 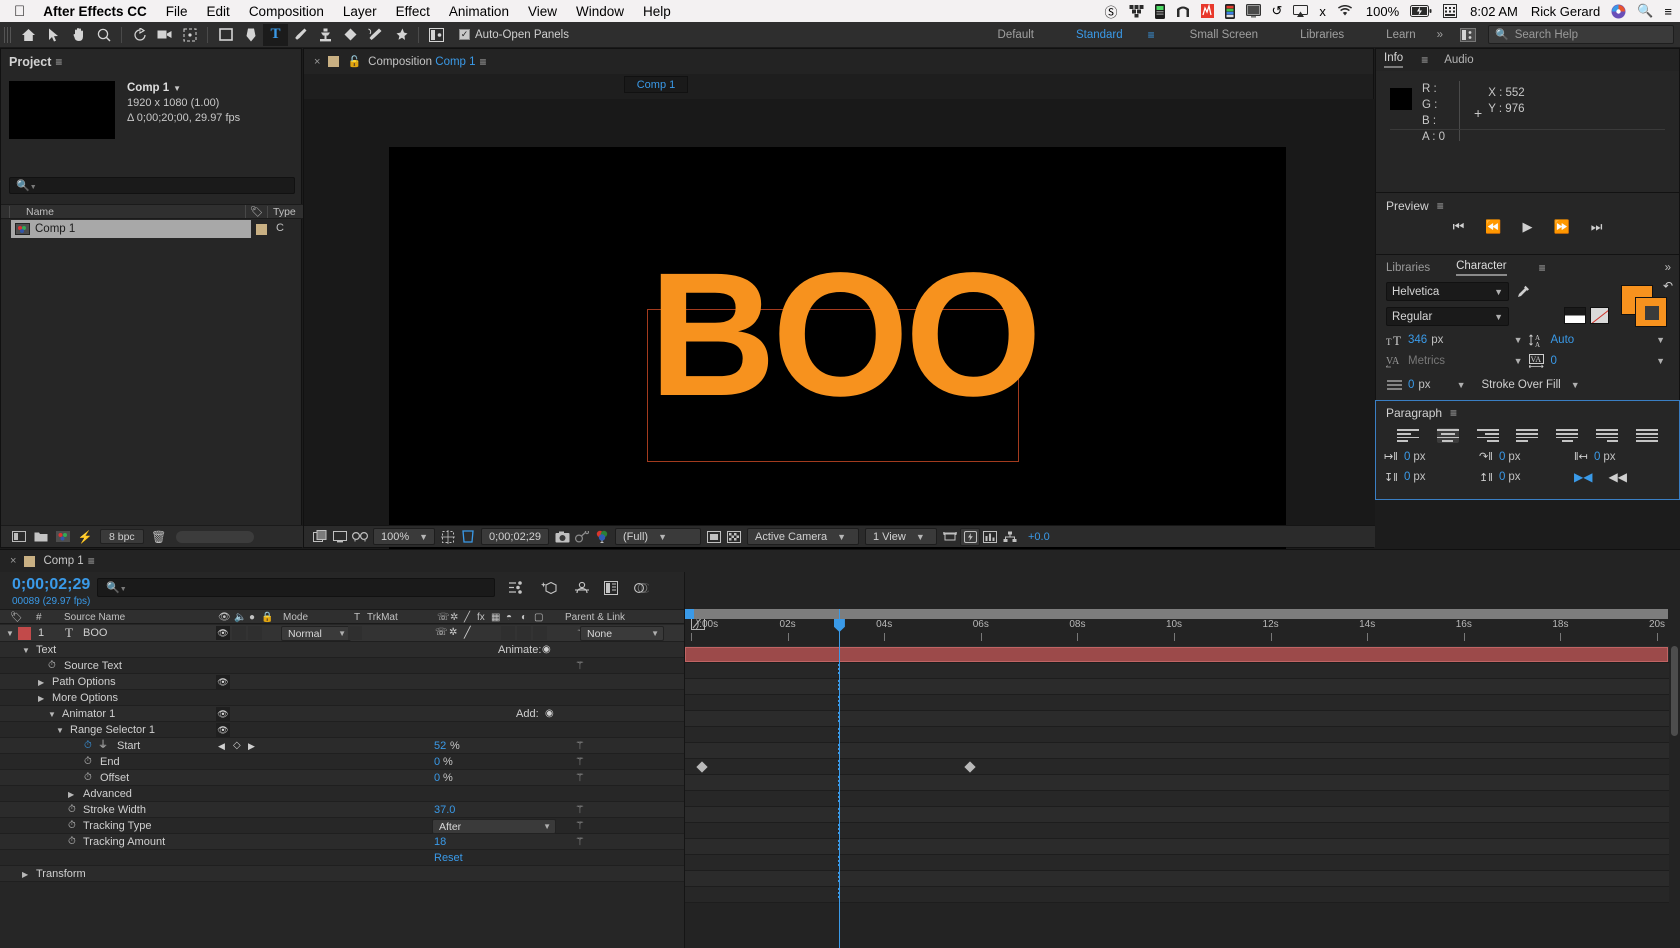 What do you see at coordinates (546, 650) in the screenshot?
I see `animate-add-button: ◉` at bounding box center [546, 650].